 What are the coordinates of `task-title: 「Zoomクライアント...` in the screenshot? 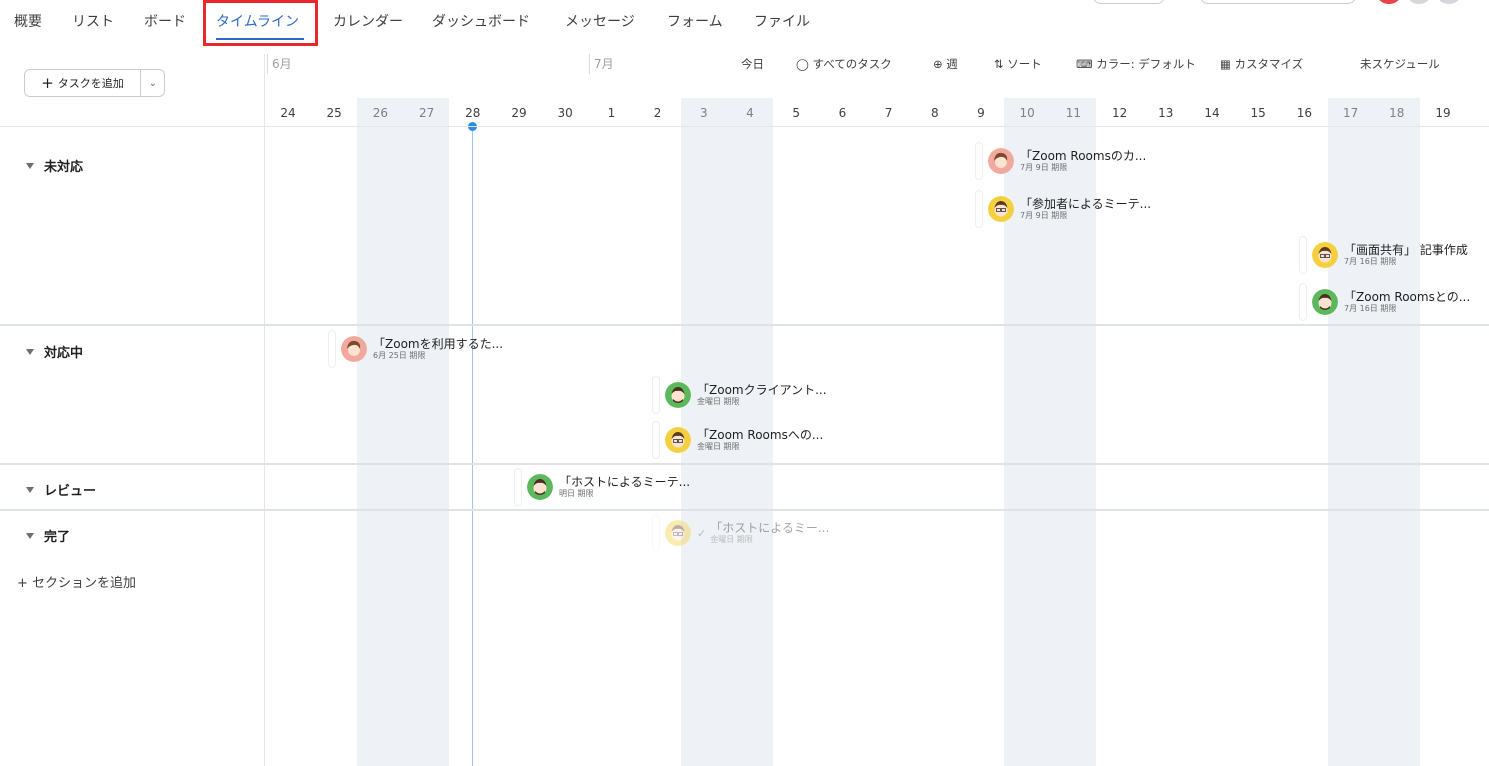 It's located at (762, 389).